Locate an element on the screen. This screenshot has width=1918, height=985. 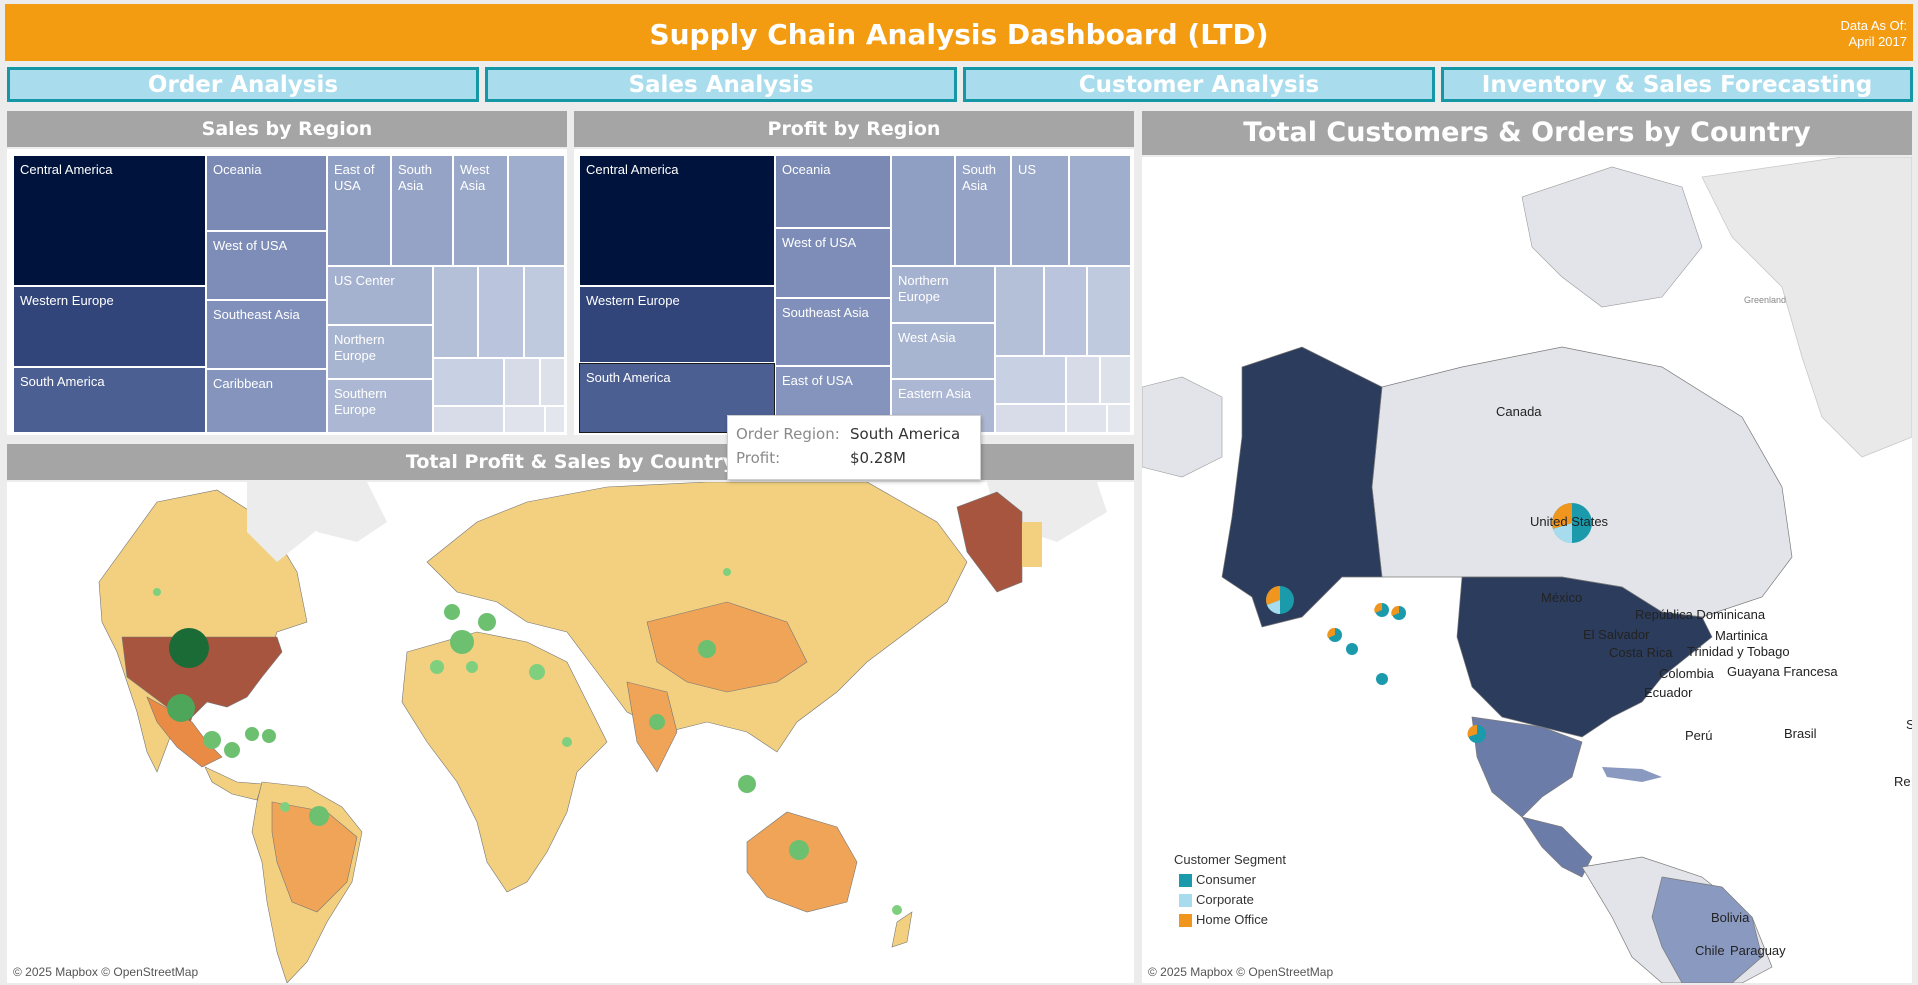
treemap-cell-southern-europe: Southern Europe is located at coordinates (380, 406).